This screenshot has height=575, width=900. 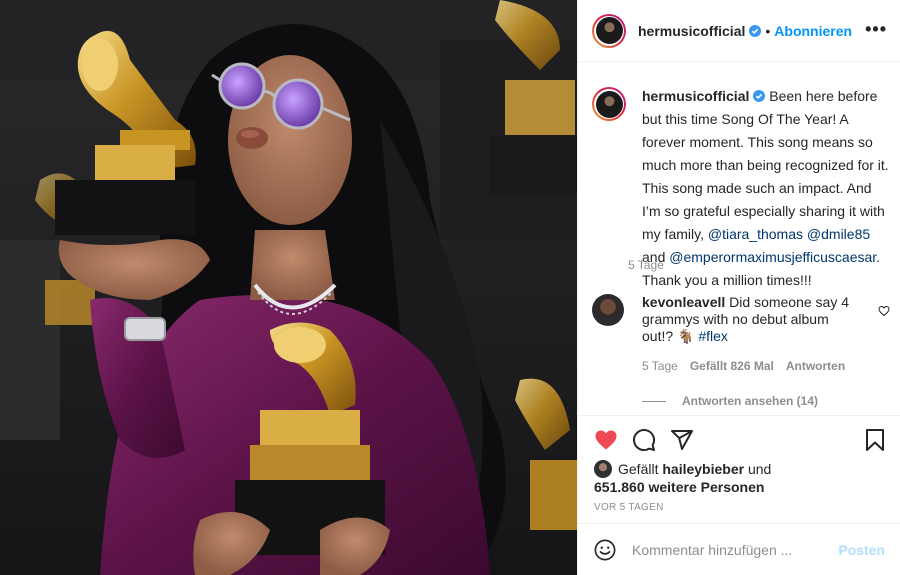 I want to click on share-icon, so click(x=682, y=440).